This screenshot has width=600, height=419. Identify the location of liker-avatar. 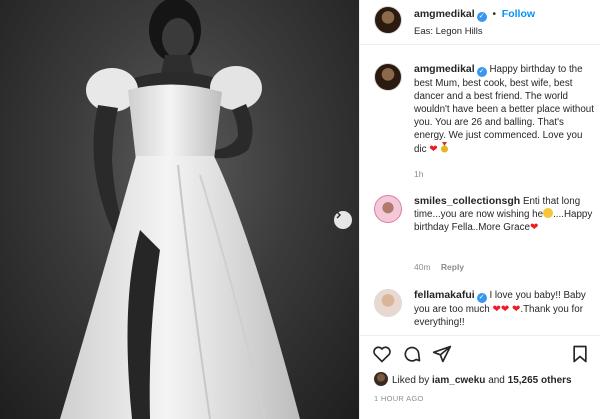
(381, 379).